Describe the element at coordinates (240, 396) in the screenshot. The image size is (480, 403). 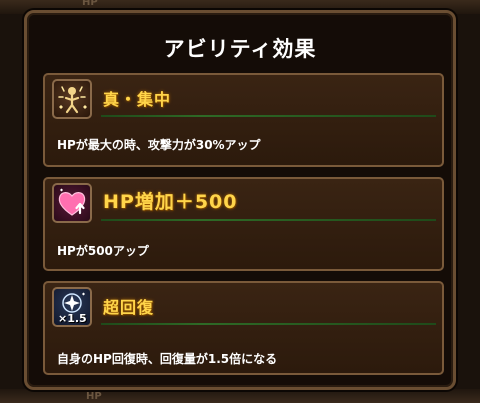
I see `background-bottom: HP` at that location.